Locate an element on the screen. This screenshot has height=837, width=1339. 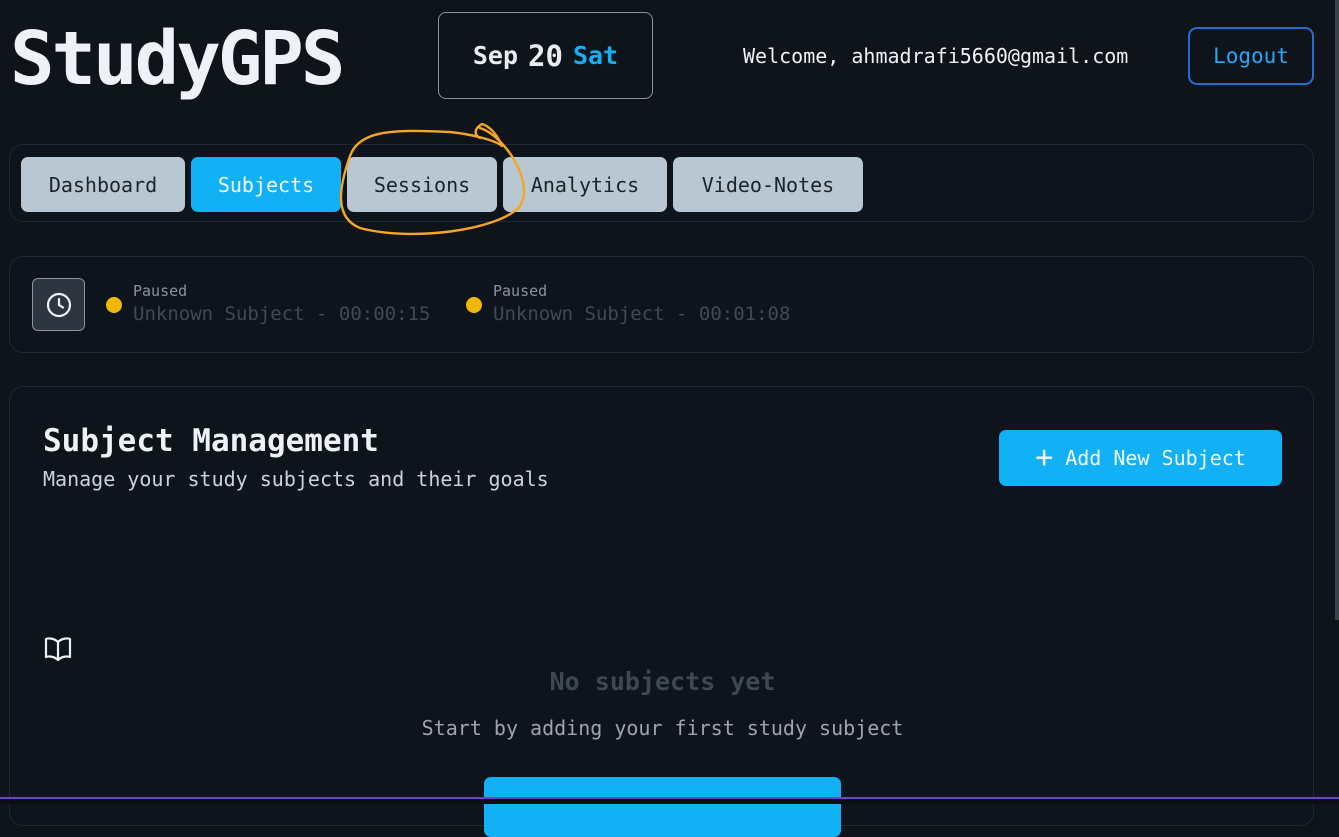
tab-dashboard: Dashboard is located at coordinates (103, 184).